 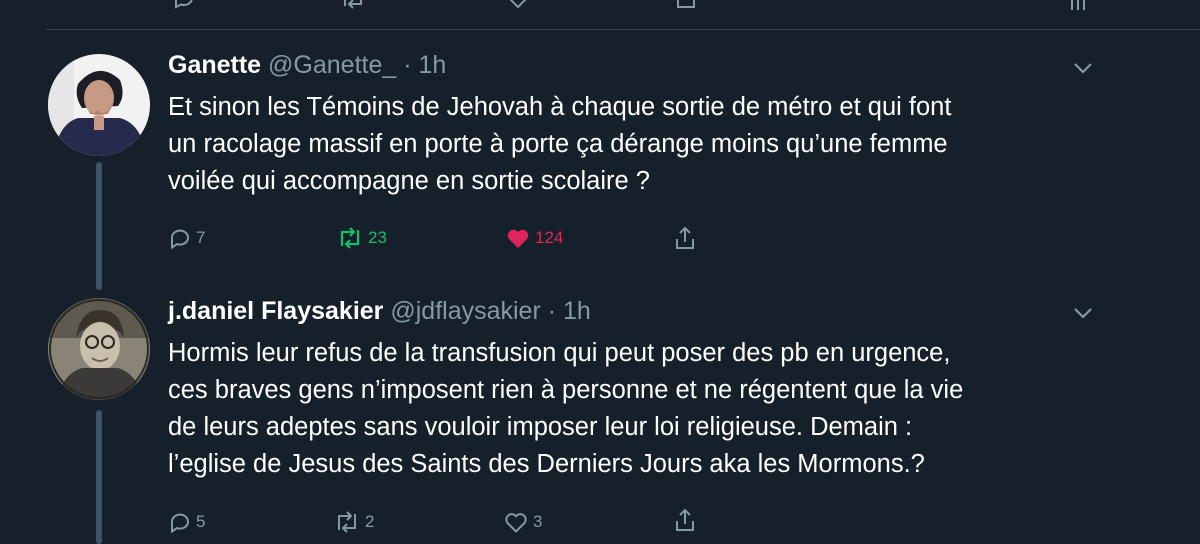 I want to click on previous-tweet-actions, so click(x=600, y=5).